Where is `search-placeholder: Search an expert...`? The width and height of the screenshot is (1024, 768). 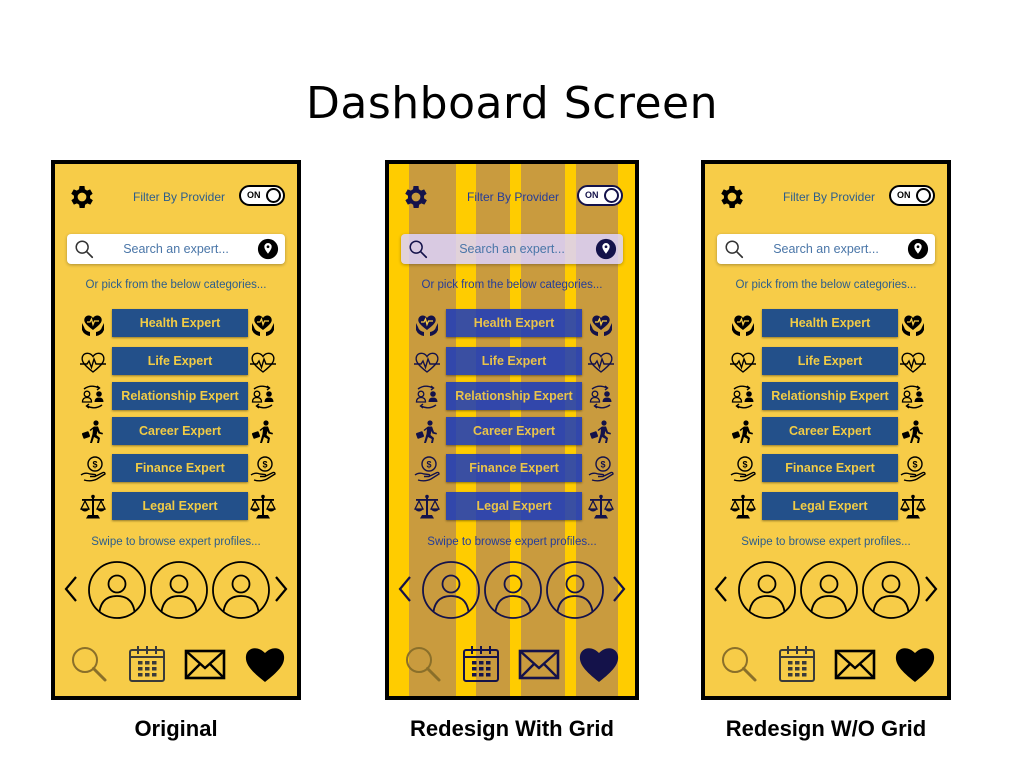 search-placeholder: Search an expert... is located at coordinates (826, 249).